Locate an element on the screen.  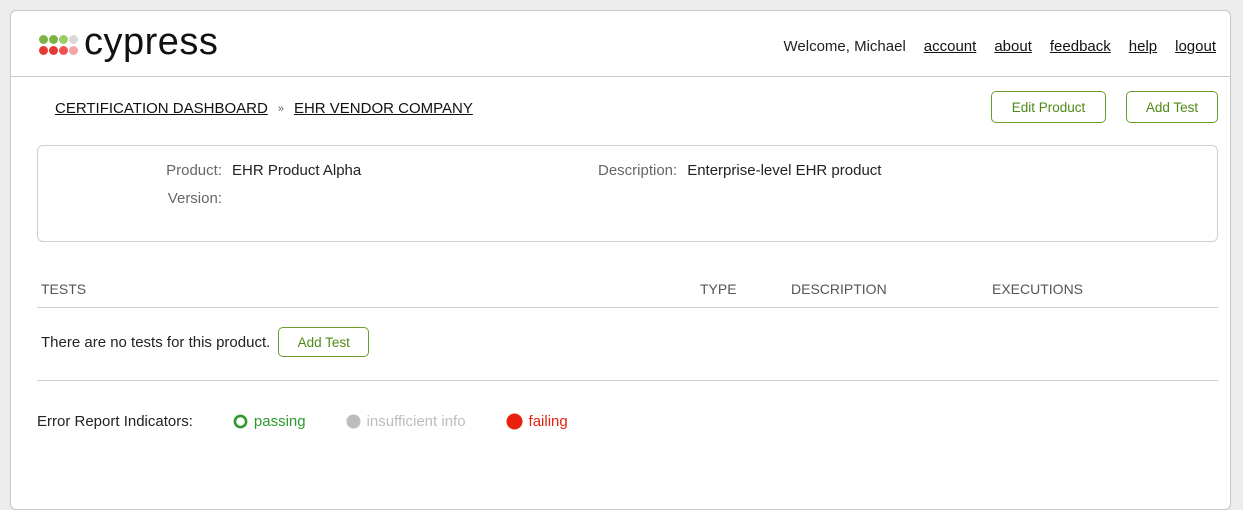
nav-feedback-link: feedback is located at coordinates (1080, 46).